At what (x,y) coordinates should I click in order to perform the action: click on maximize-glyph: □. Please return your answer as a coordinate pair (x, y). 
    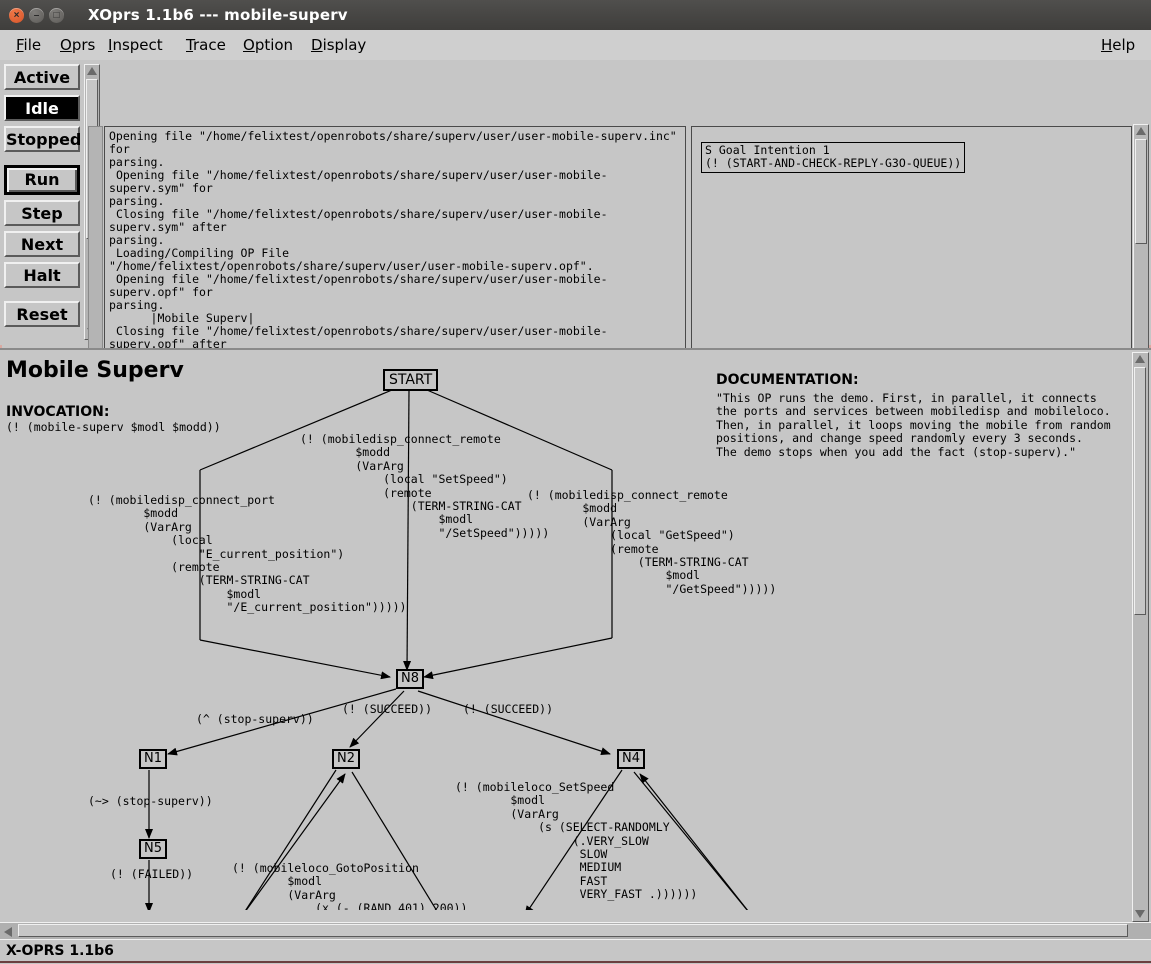
    Looking at the image, I should click on (56, 15).